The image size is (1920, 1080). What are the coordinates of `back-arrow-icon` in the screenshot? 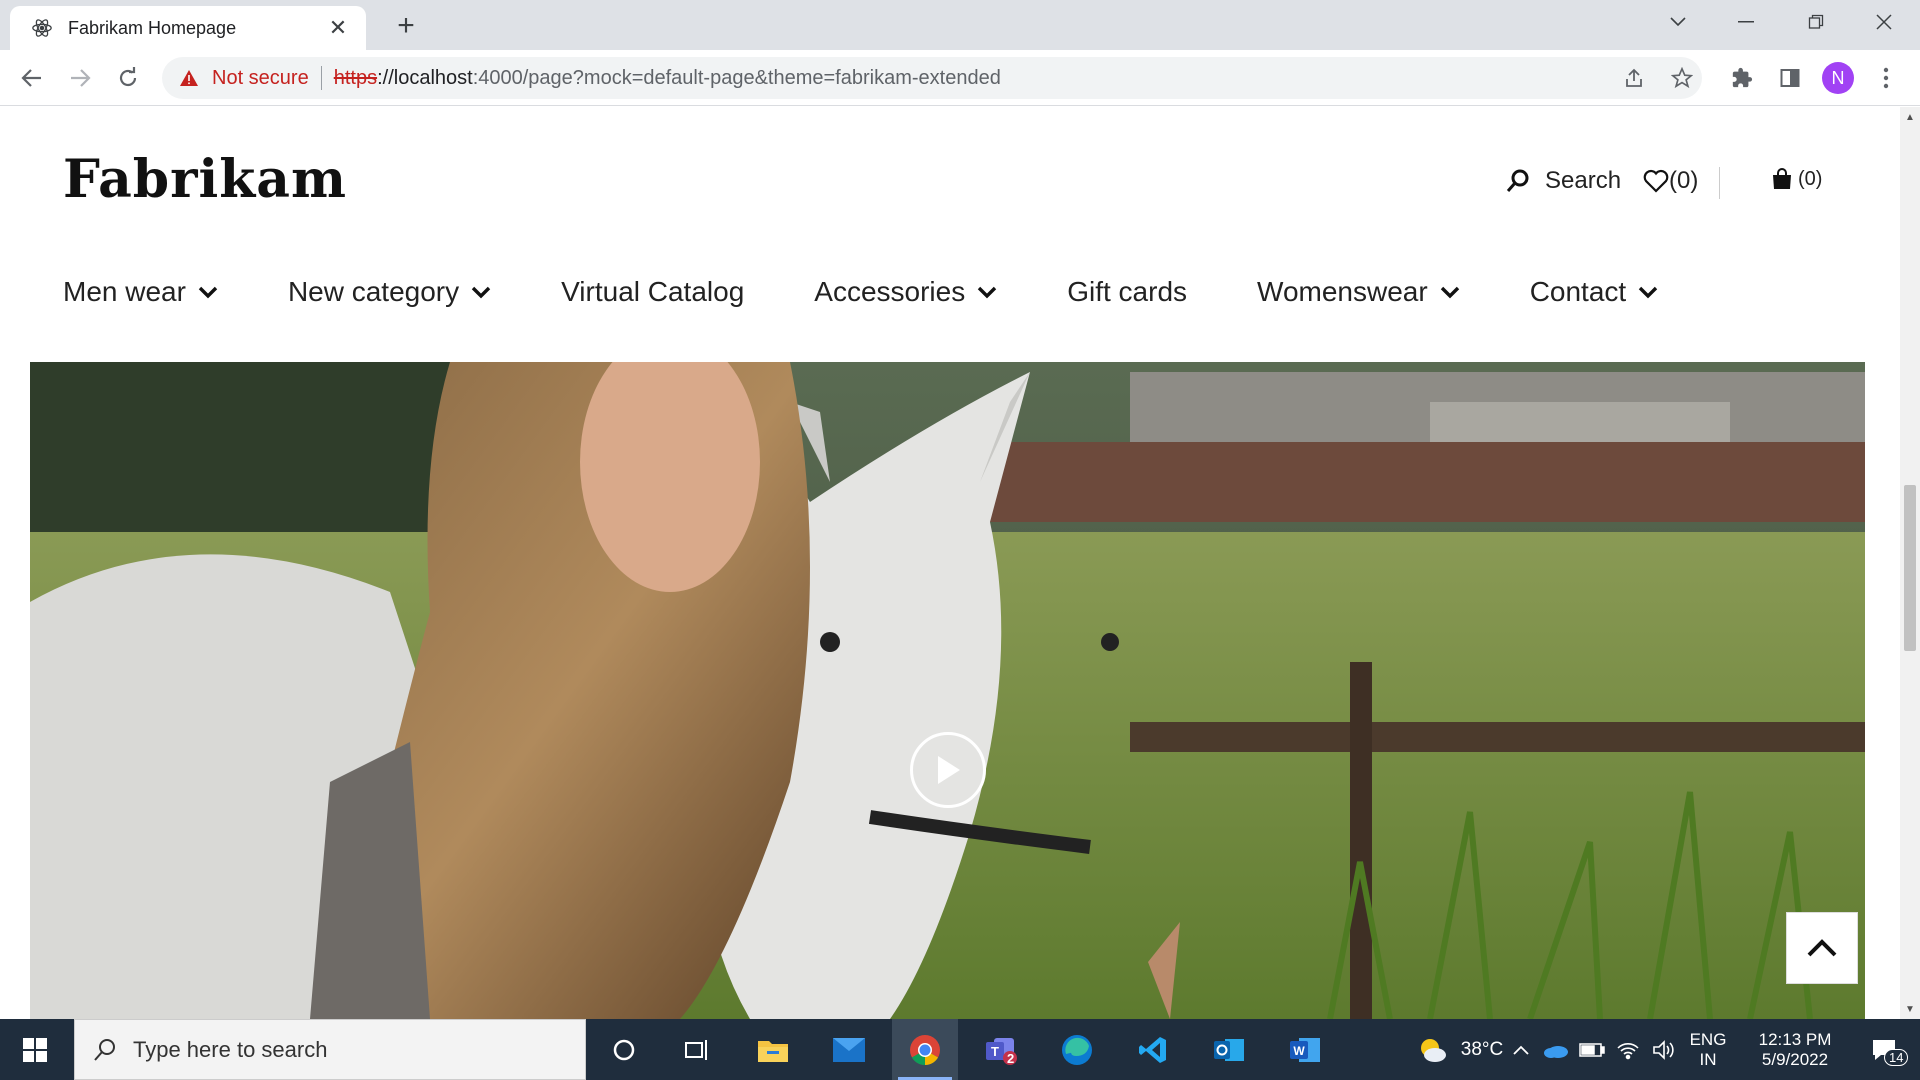 It's located at (32, 78).